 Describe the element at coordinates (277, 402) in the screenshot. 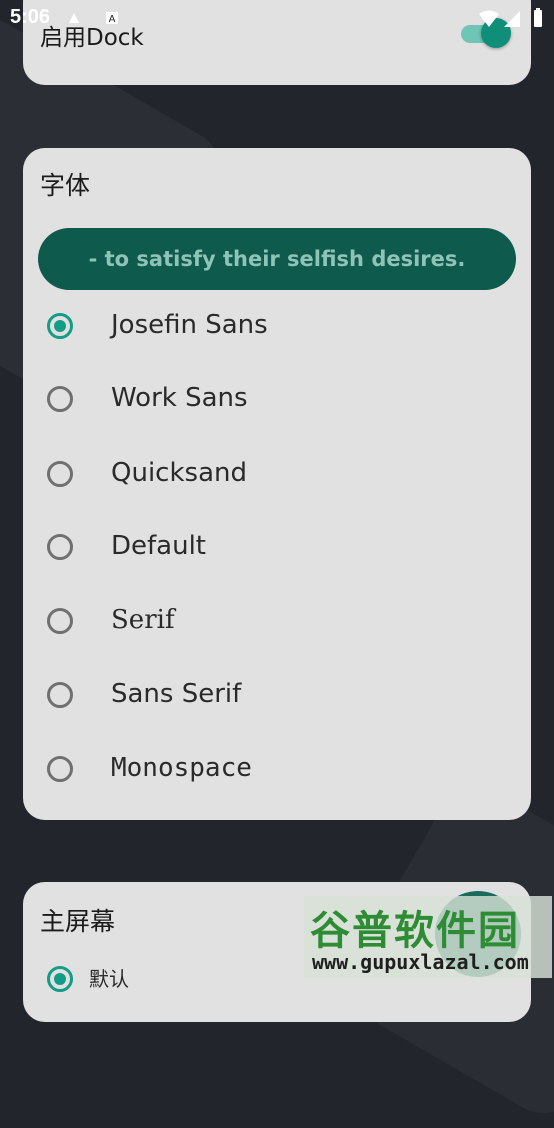

I see `font-option-work-sans: Work Sans` at that location.